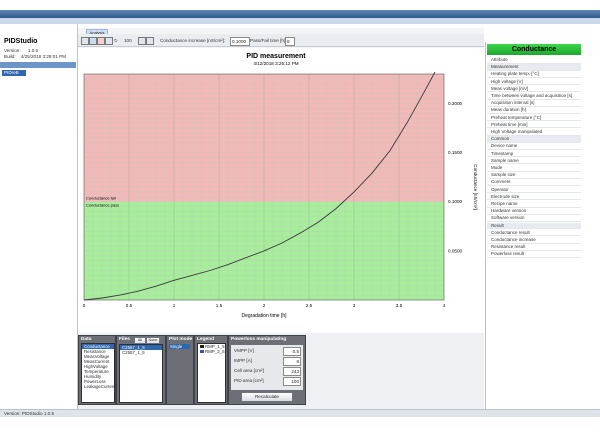  Describe the element at coordinates (292, 371) in the screenshot. I see `cell-area-input: 243` at that location.